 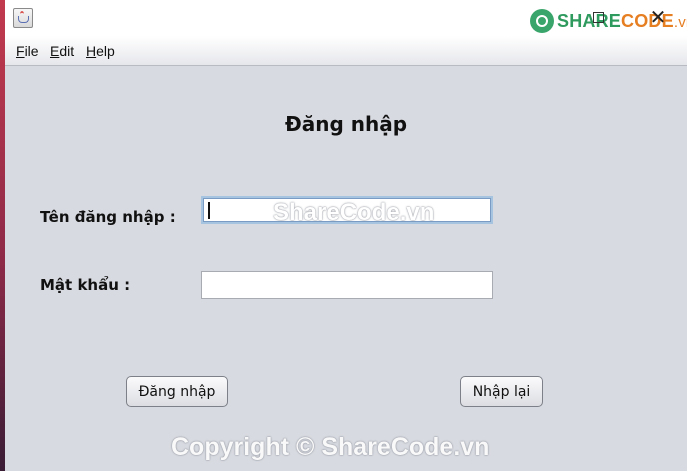 What do you see at coordinates (209, 210) in the screenshot?
I see `text-caret` at bounding box center [209, 210].